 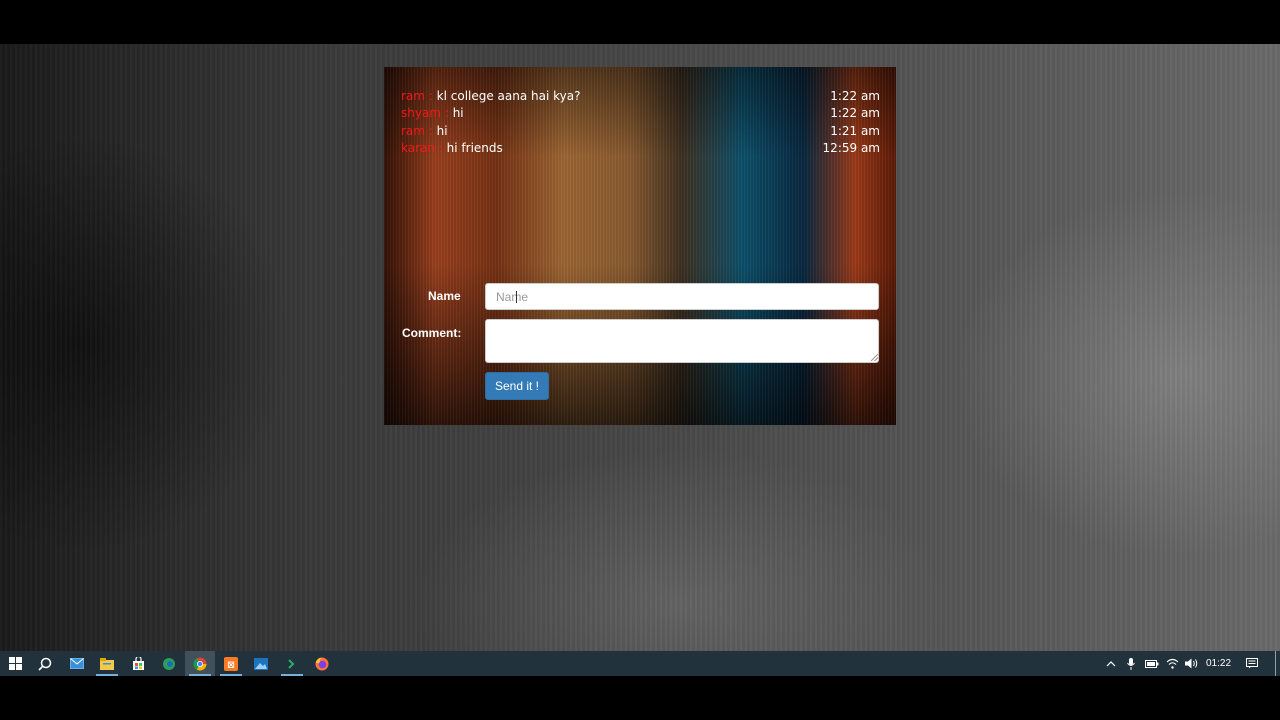 What do you see at coordinates (45, 663) in the screenshot?
I see `search-icon` at bounding box center [45, 663].